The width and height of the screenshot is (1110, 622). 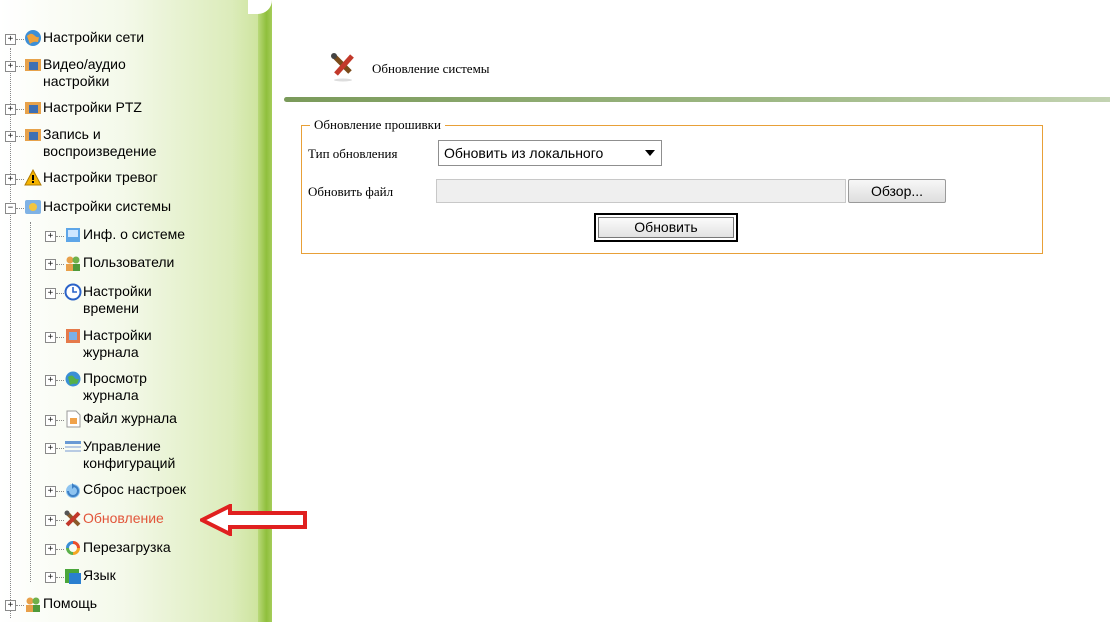 What do you see at coordinates (100, 142) in the screenshot?
I see `sidebar-item-label: Запись и воспроизведение` at bounding box center [100, 142].